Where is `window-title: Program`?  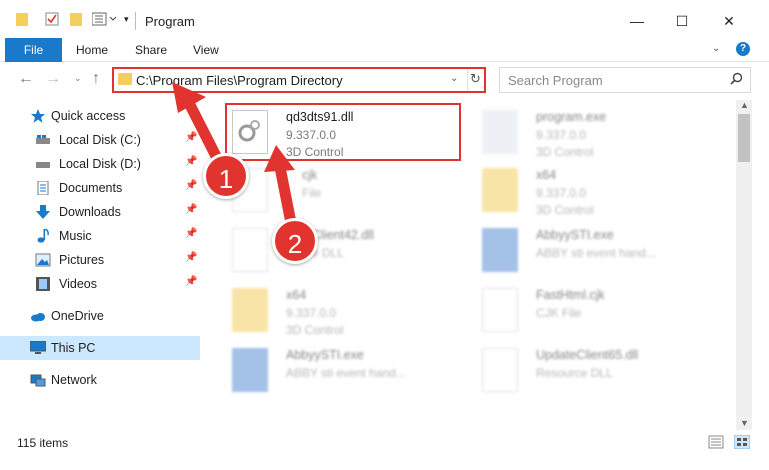
window-title: Program is located at coordinates (170, 21).